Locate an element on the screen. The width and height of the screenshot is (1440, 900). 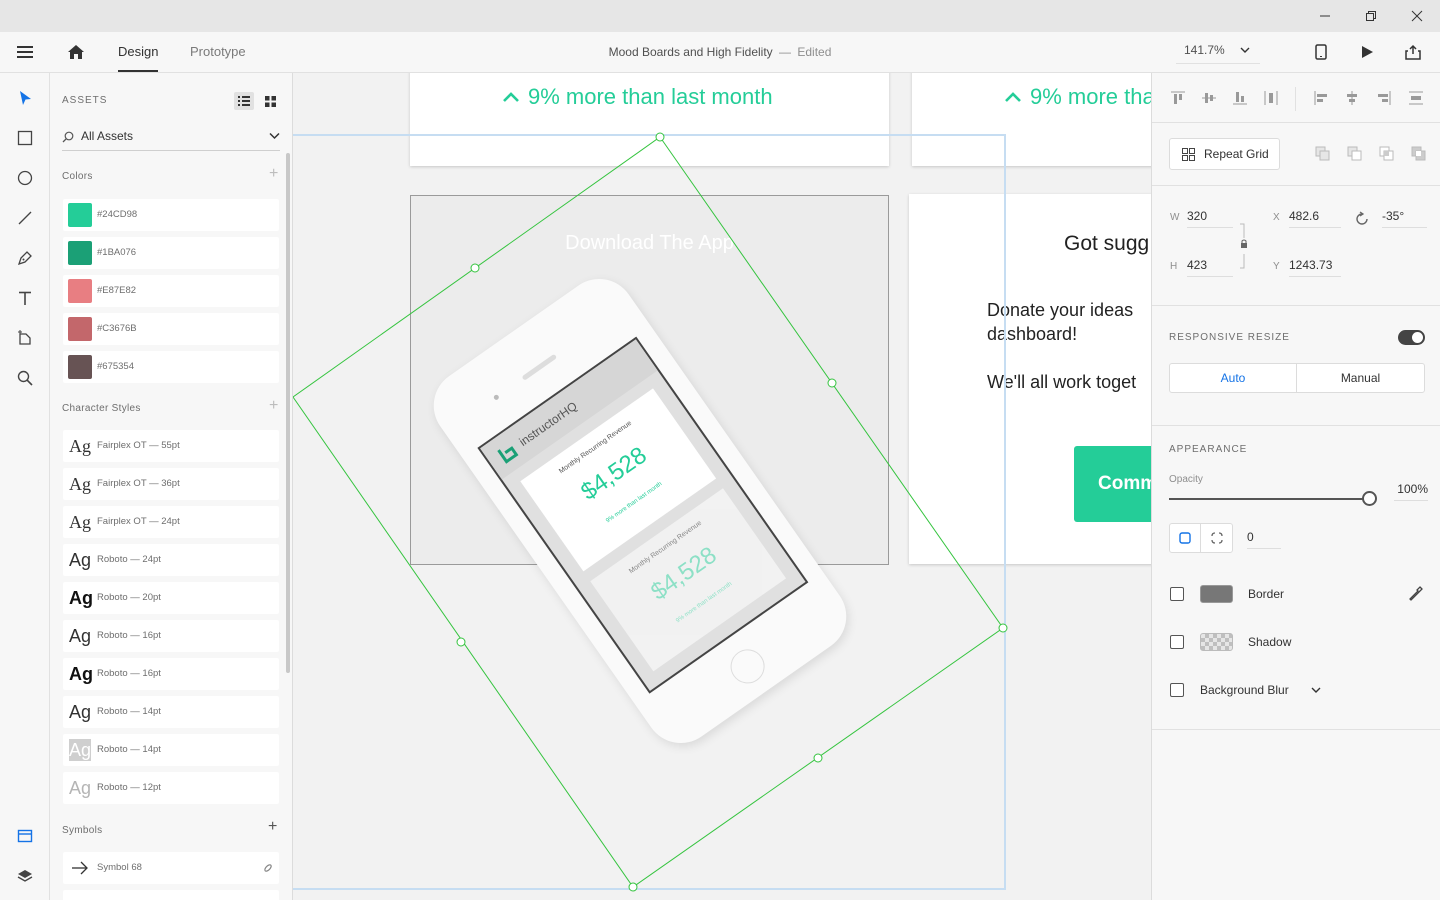
document-name: Mood Boards and High Fidelity is located at coordinates (690, 52).